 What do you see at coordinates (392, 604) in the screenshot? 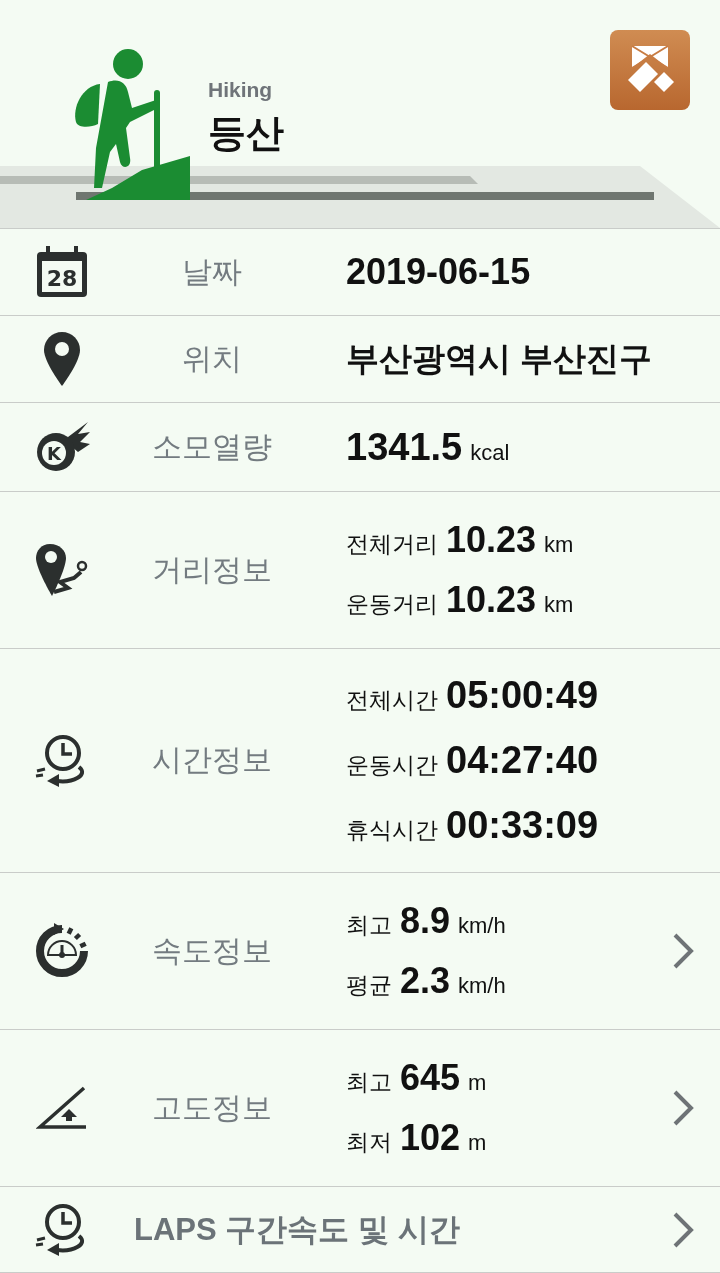
I see `metric-label: 운동거리` at bounding box center [392, 604].